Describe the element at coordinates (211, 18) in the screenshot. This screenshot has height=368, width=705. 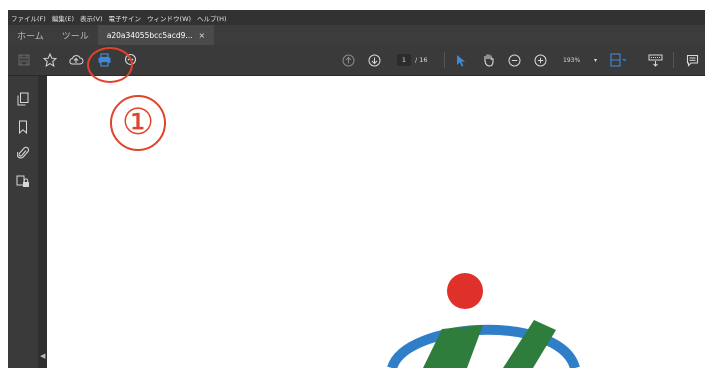
I see `menu-help: ヘルプ(H)` at that location.